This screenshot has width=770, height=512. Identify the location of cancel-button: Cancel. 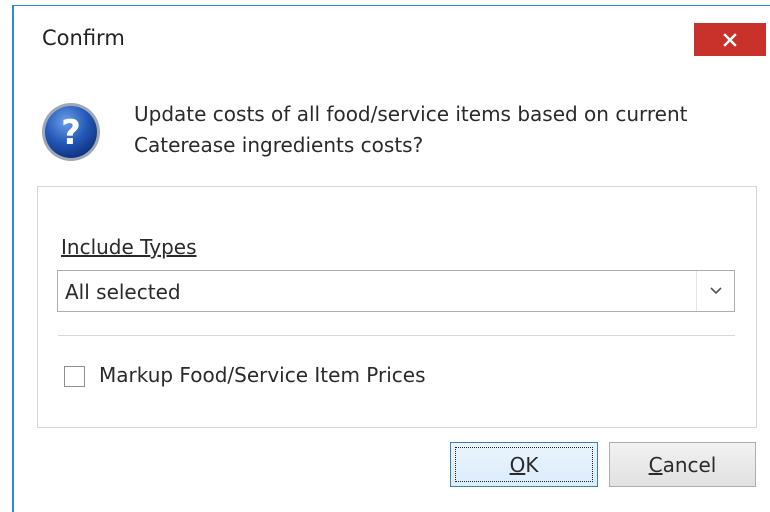
(682, 464).